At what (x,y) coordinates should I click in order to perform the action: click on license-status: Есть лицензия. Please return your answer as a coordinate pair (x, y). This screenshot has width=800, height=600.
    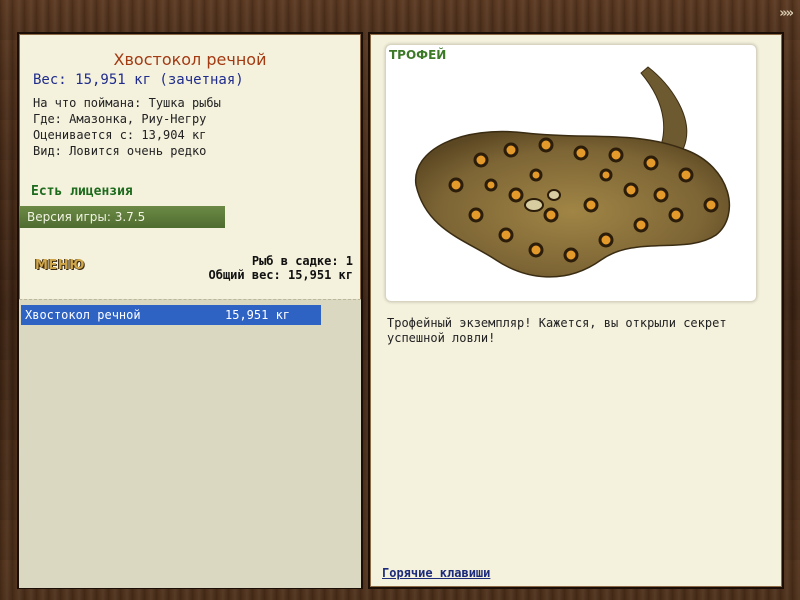
    Looking at the image, I should click on (82, 191).